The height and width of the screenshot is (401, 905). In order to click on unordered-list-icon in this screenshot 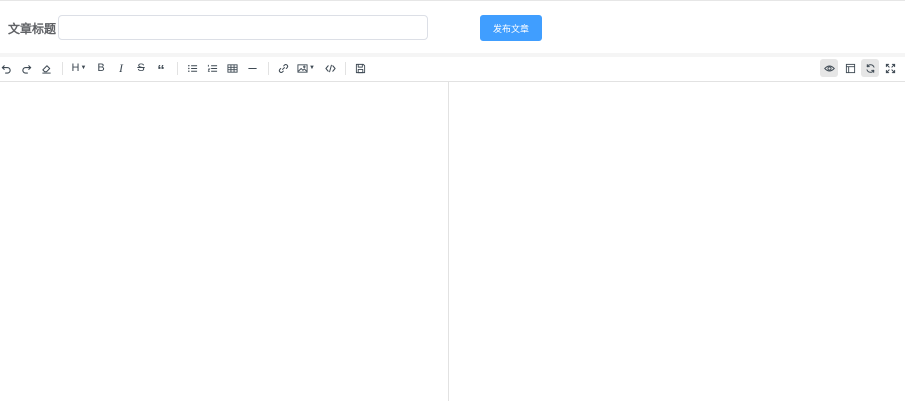, I will do `click(192, 68)`.